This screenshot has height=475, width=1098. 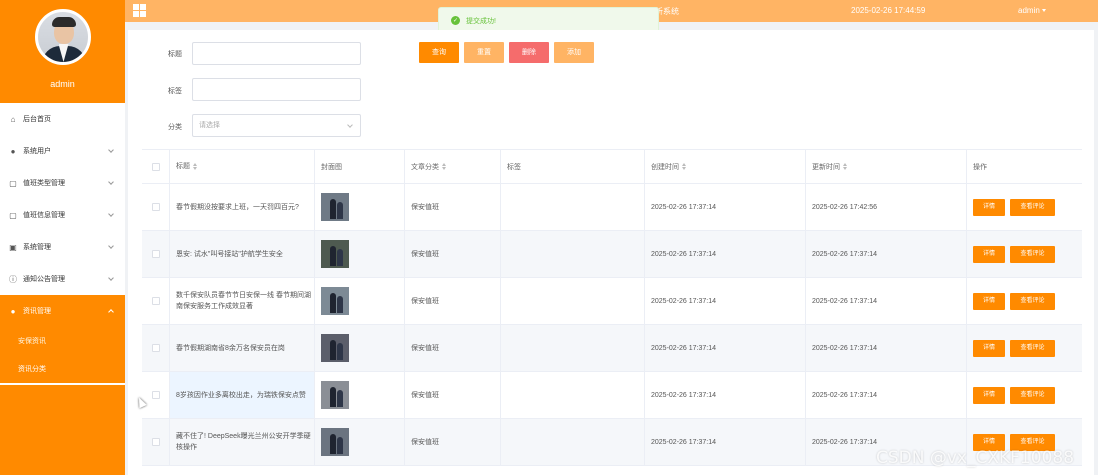 I want to click on sidebar-subitem-news-category: 资讯分类, so click(x=62, y=369).